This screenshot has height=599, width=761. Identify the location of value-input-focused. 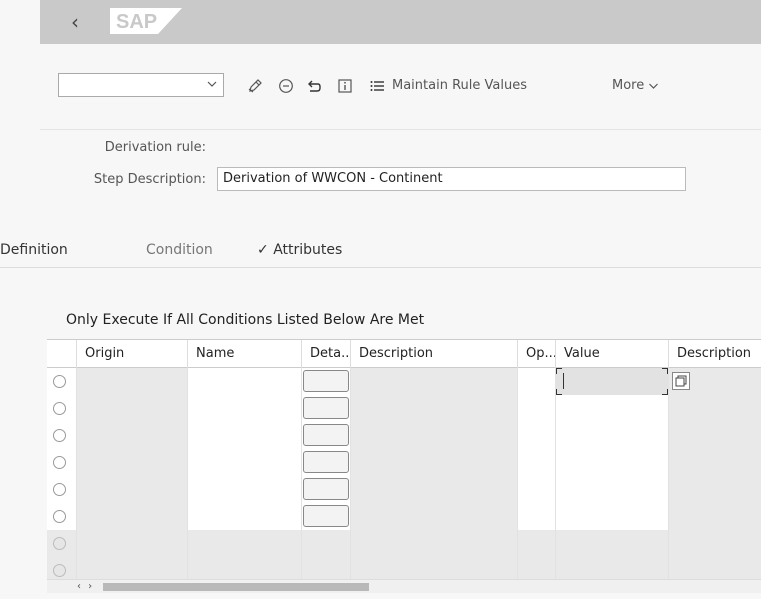
(612, 381).